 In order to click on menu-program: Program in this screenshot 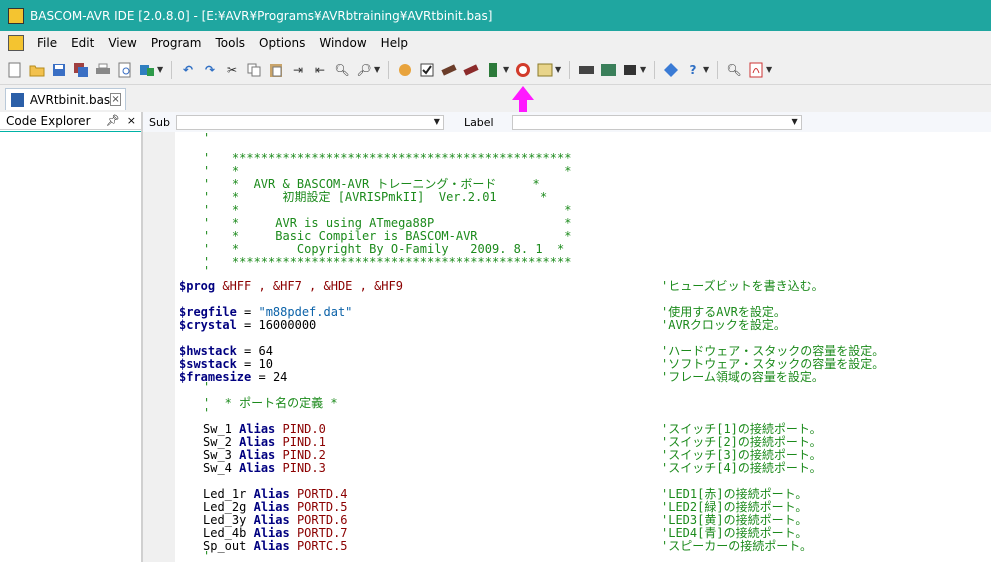, I will do `click(176, 43)`.